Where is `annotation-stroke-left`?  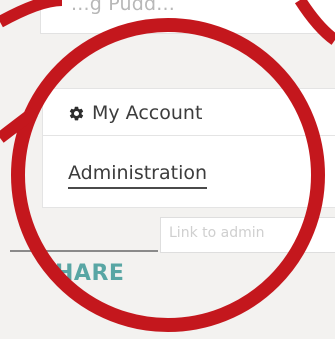
annotation-stroke-left is located at coordinates (19, 125).